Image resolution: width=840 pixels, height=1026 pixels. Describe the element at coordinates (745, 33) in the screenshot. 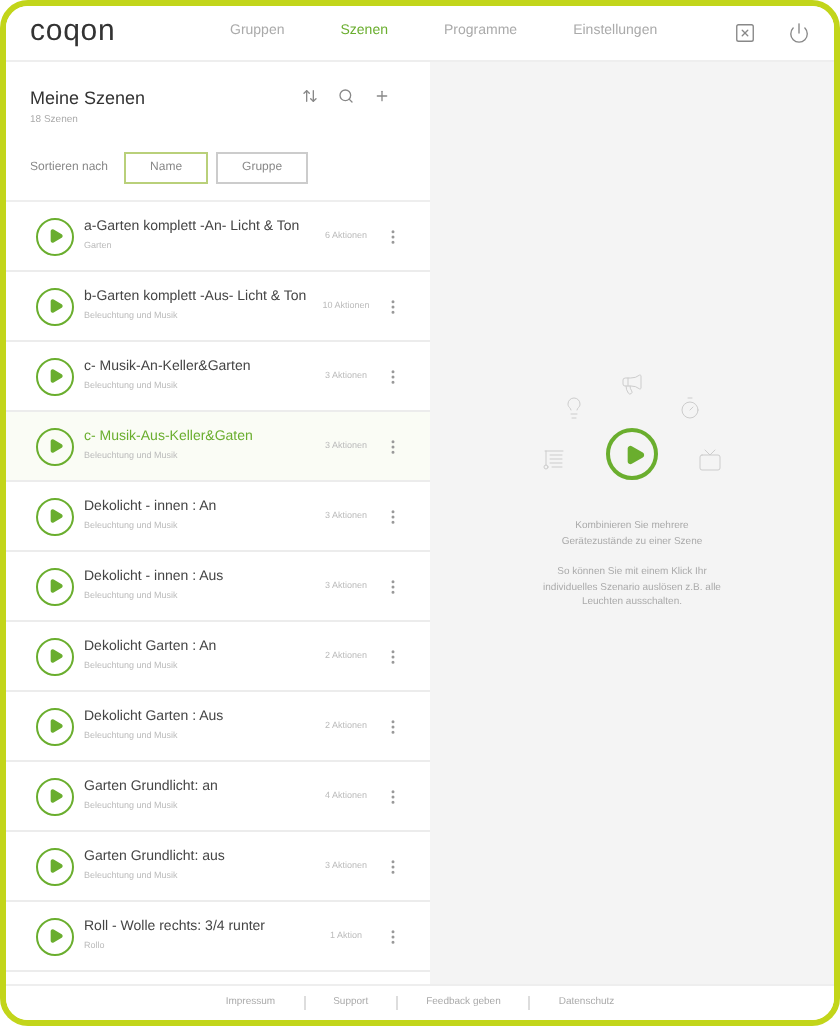

I see `close-icon` at that location.